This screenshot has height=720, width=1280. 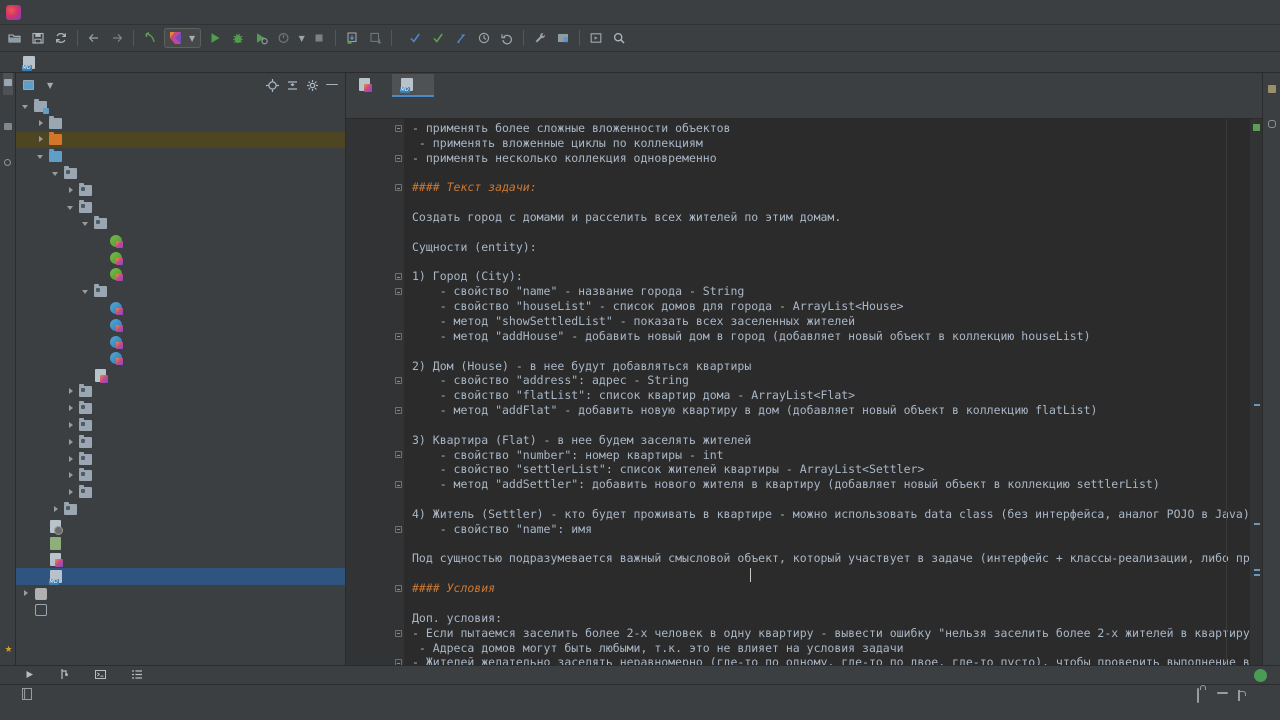 I want to click on code-line: #### Условия, so click(x=827, y=588).